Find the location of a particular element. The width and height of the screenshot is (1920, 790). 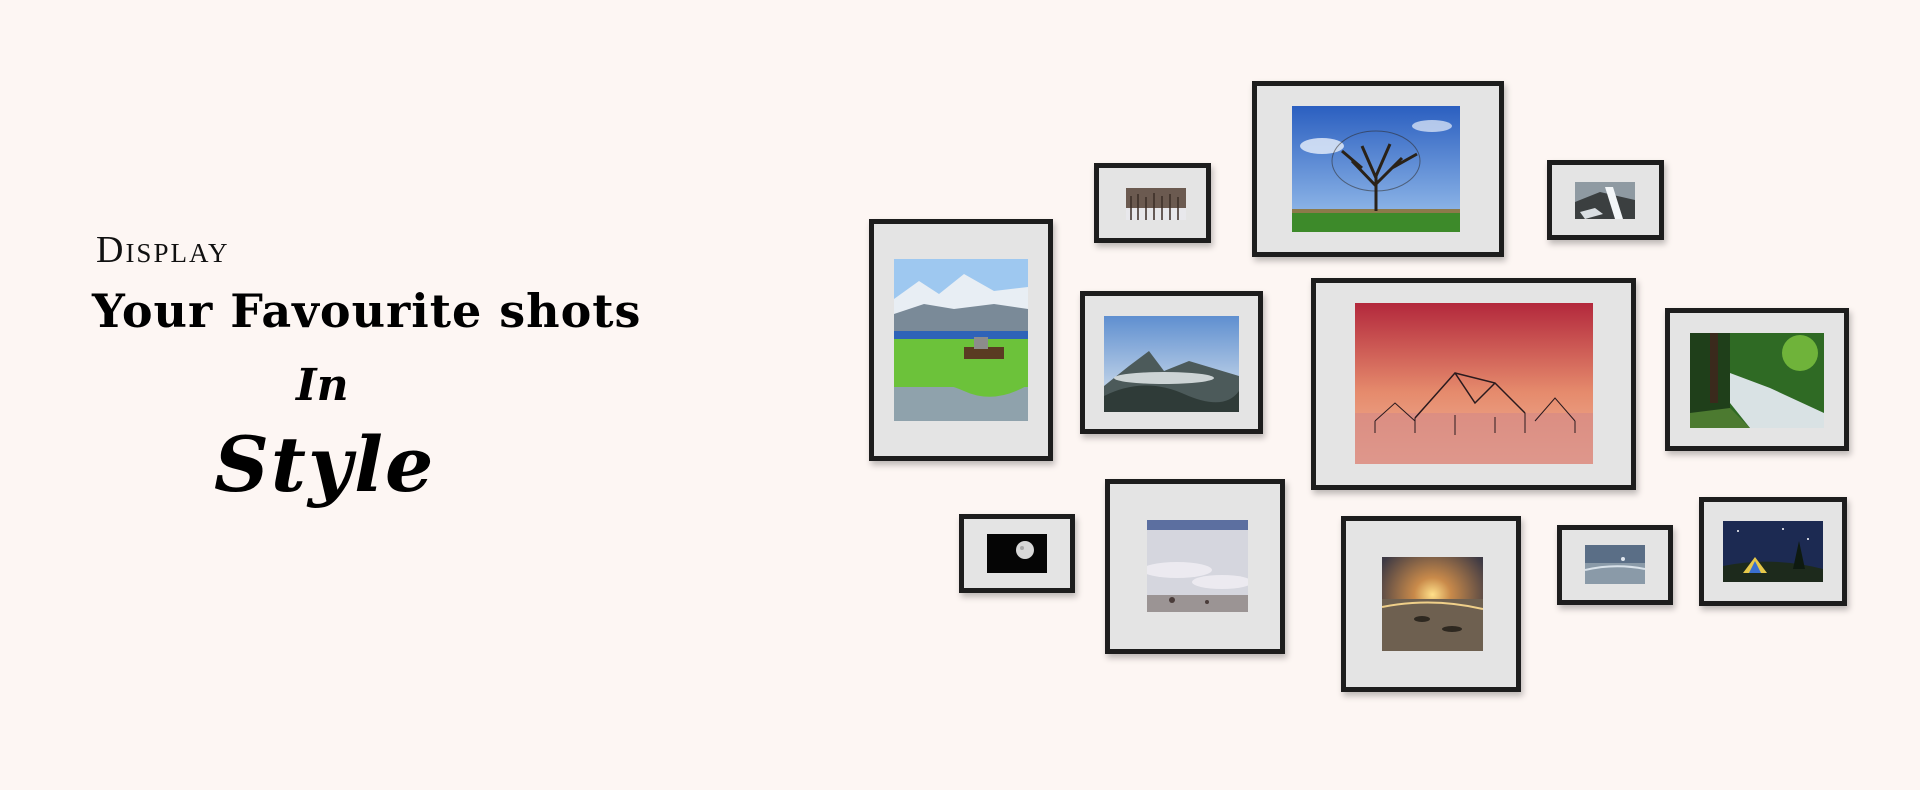

frame-sunset-nets is located at coordinates (1473, 384).